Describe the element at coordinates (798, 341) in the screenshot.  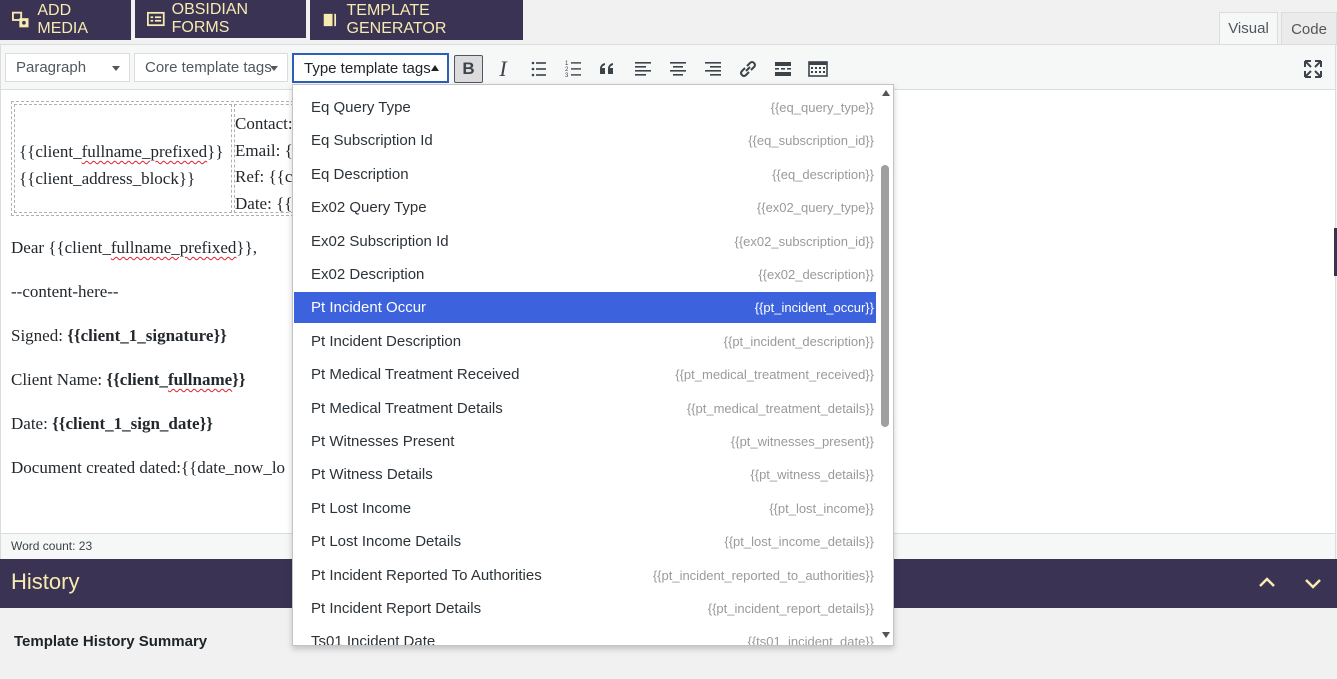
I see `dropdown-item-tag: {{pt_incident_description}}` at that location.